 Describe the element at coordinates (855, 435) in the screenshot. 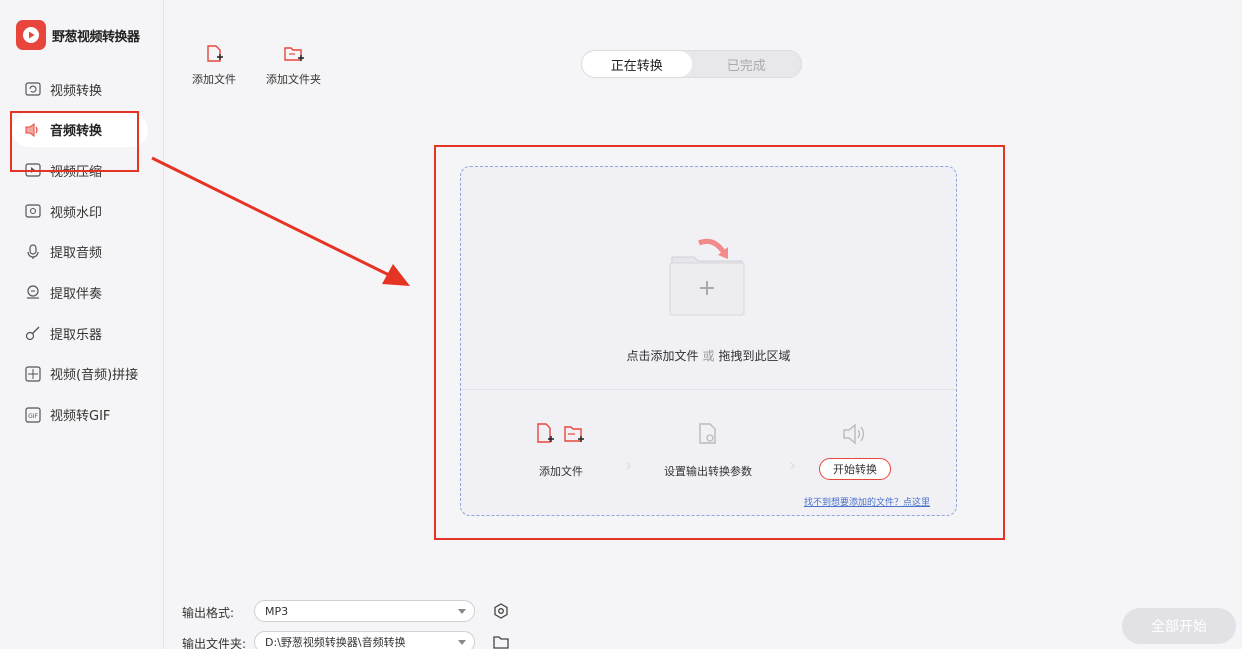

I see `speaker-icon` at that location.